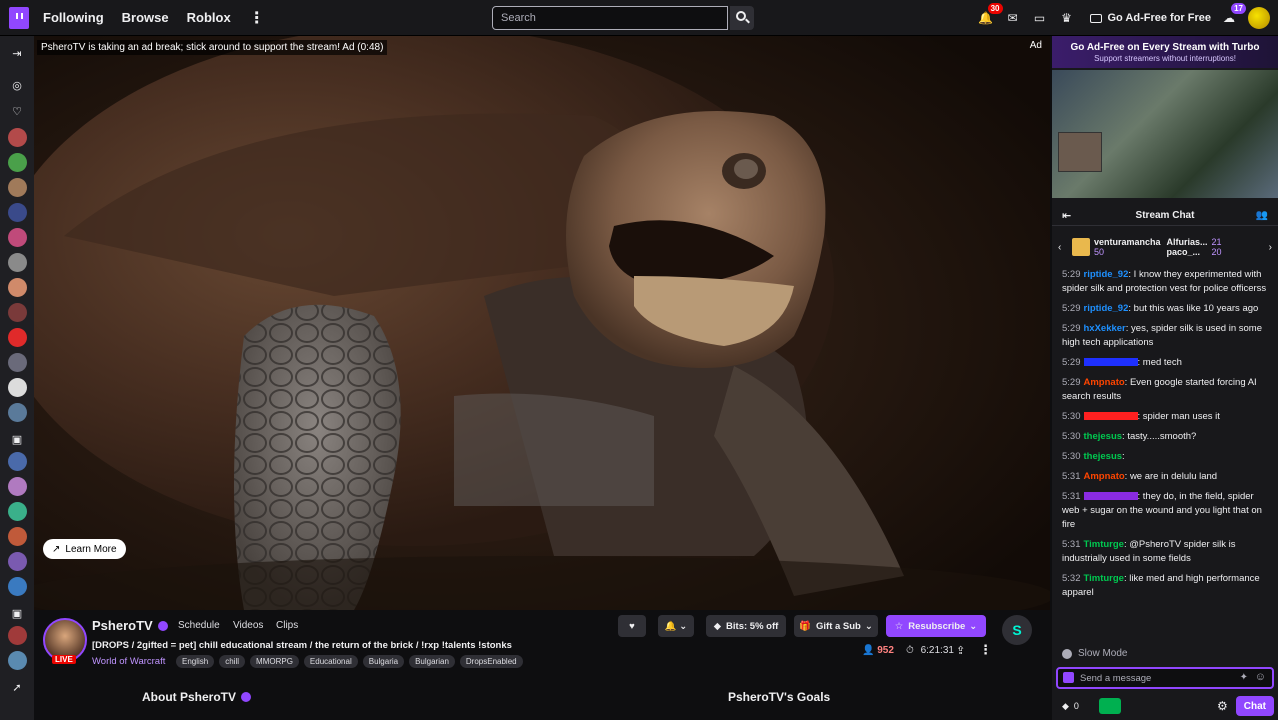 The height and width of the screenshot is (720, 1278). I want to click on whispers-icon: ▭, so click(1040, 18).